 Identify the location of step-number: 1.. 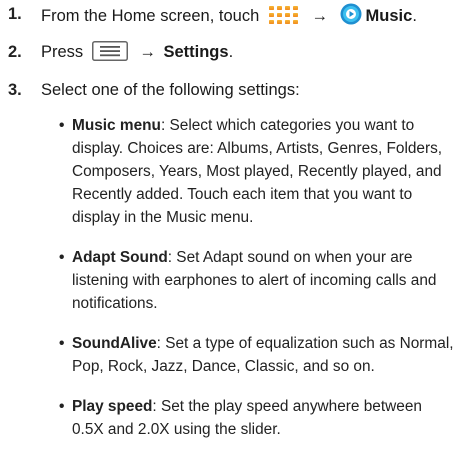
(15, 14).